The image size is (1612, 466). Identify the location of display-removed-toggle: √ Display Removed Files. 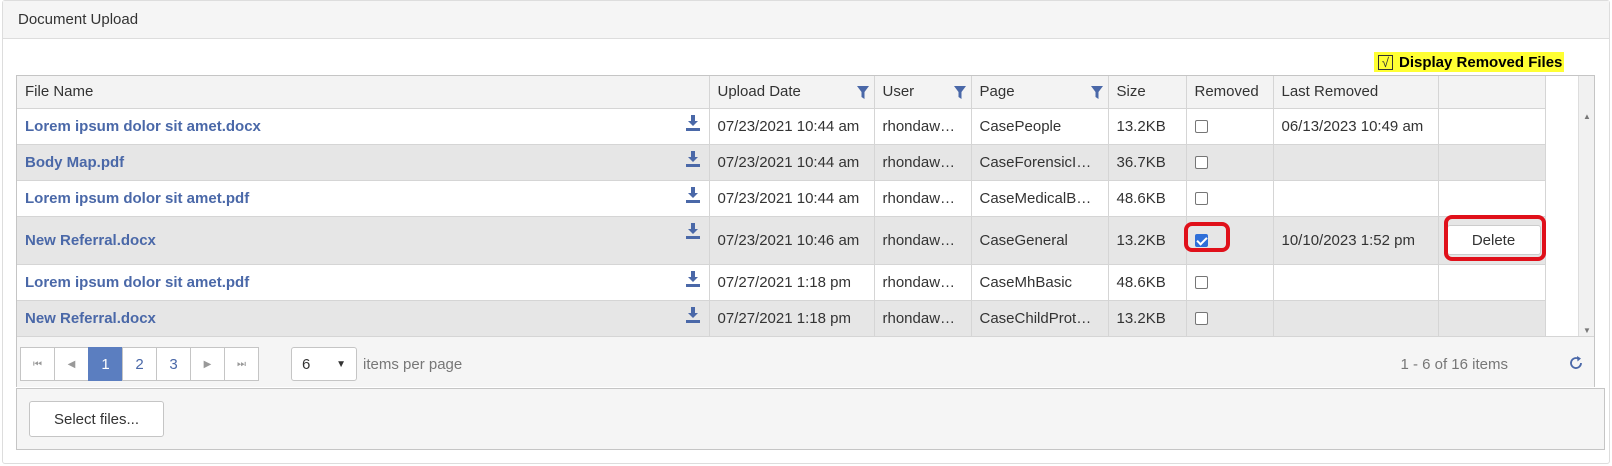
(1469, 62).